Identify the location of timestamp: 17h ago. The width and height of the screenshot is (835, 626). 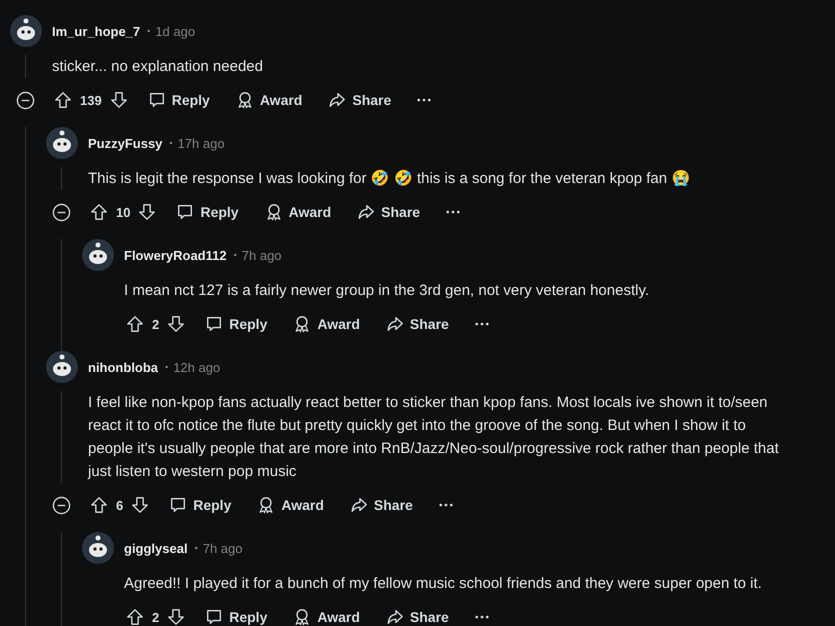
(201, 143).